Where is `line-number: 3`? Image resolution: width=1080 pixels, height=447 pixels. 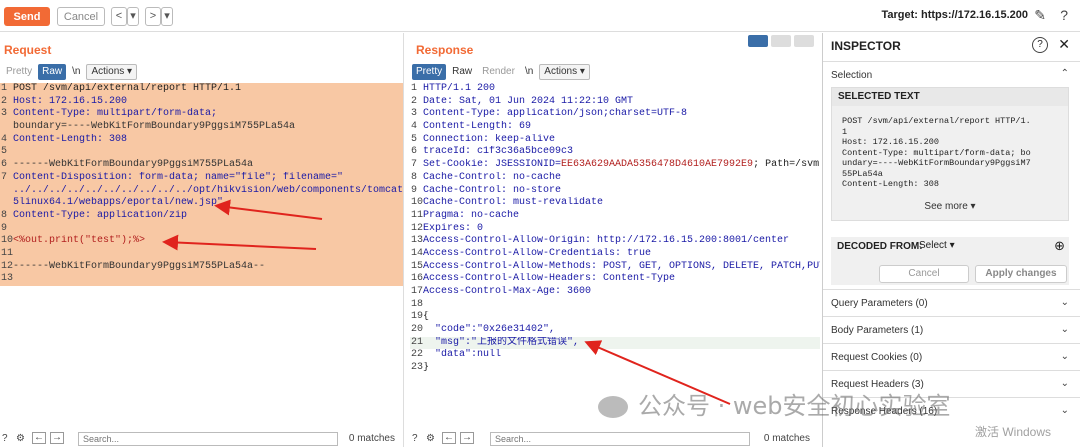
line-number: 3 is located at coordinates (414, 114).